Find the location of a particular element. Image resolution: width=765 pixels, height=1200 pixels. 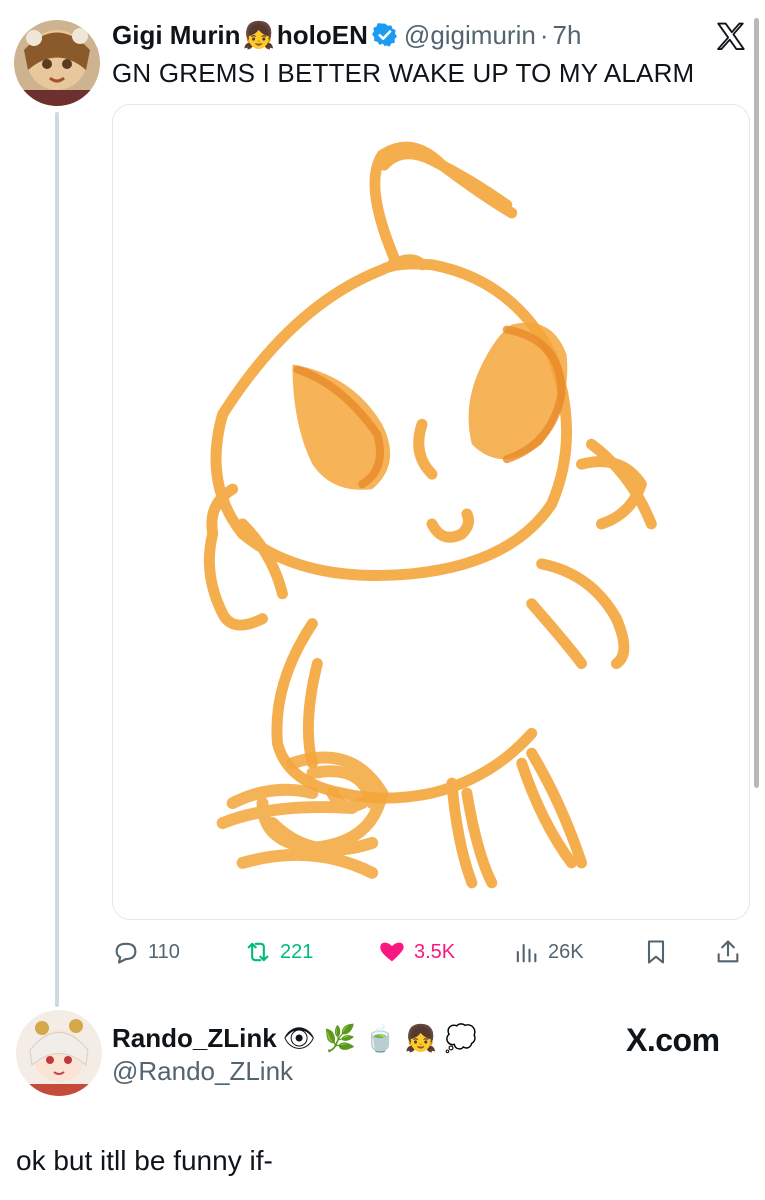

reply-text: ok but itll be funny if- is located at coordinates (144, 1160).